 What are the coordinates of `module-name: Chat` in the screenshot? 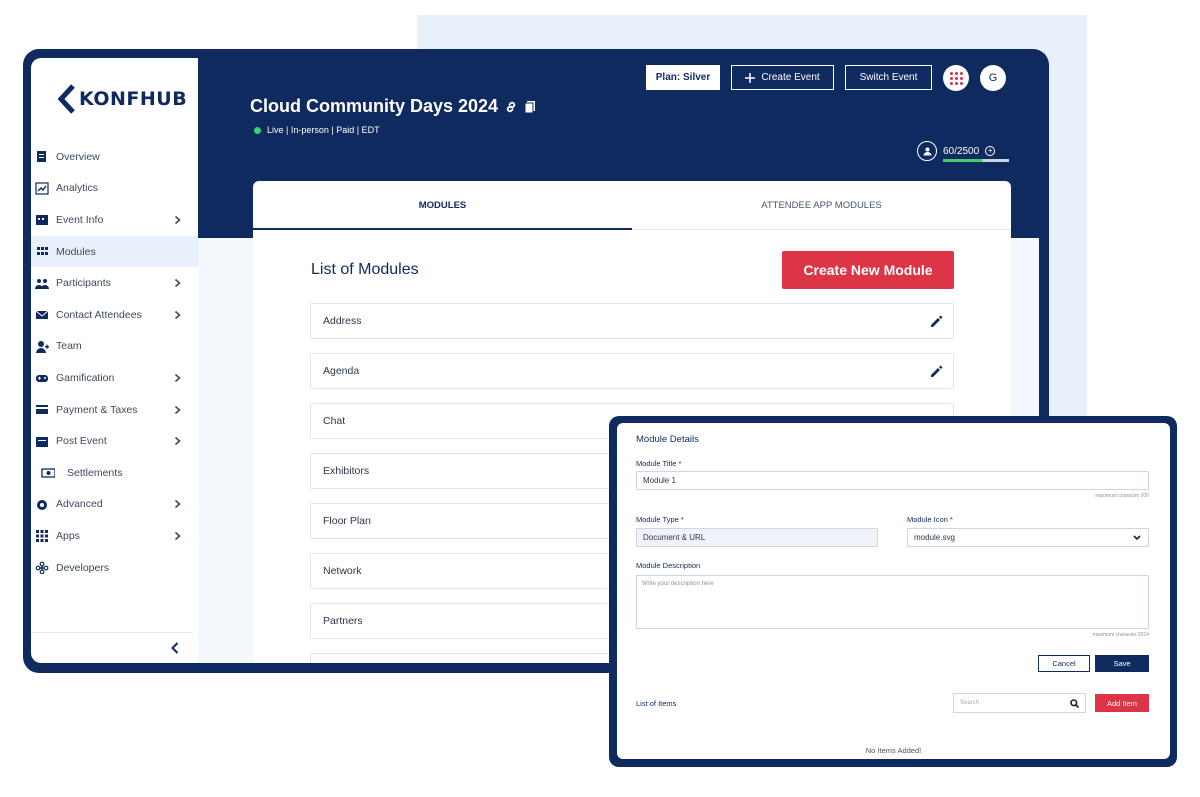 It's located at (334, 421).